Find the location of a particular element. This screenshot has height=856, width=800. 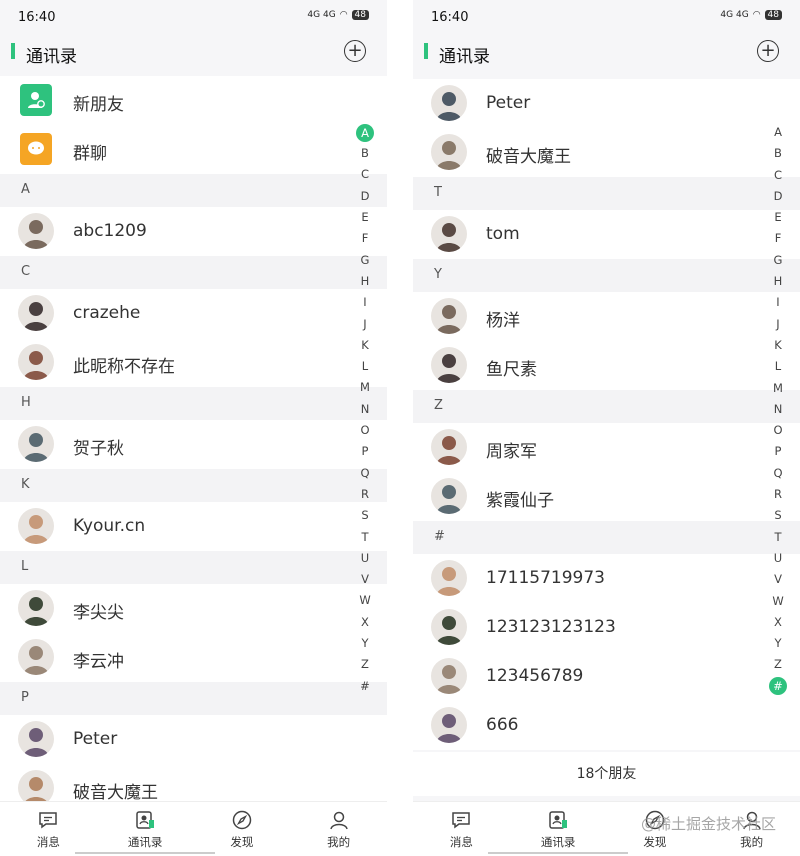

status-bar: 16:40 4G 4G ◠ 48 is located at coordinates (606, 17).